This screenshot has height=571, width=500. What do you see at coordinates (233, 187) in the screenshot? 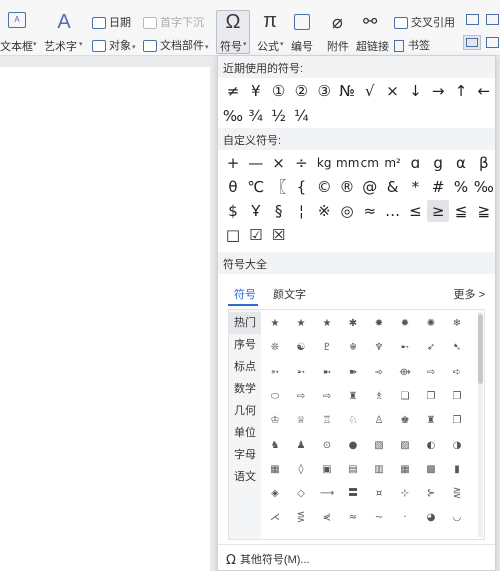
I see `symbol-cell: θ` at bounding box center [233, 187].